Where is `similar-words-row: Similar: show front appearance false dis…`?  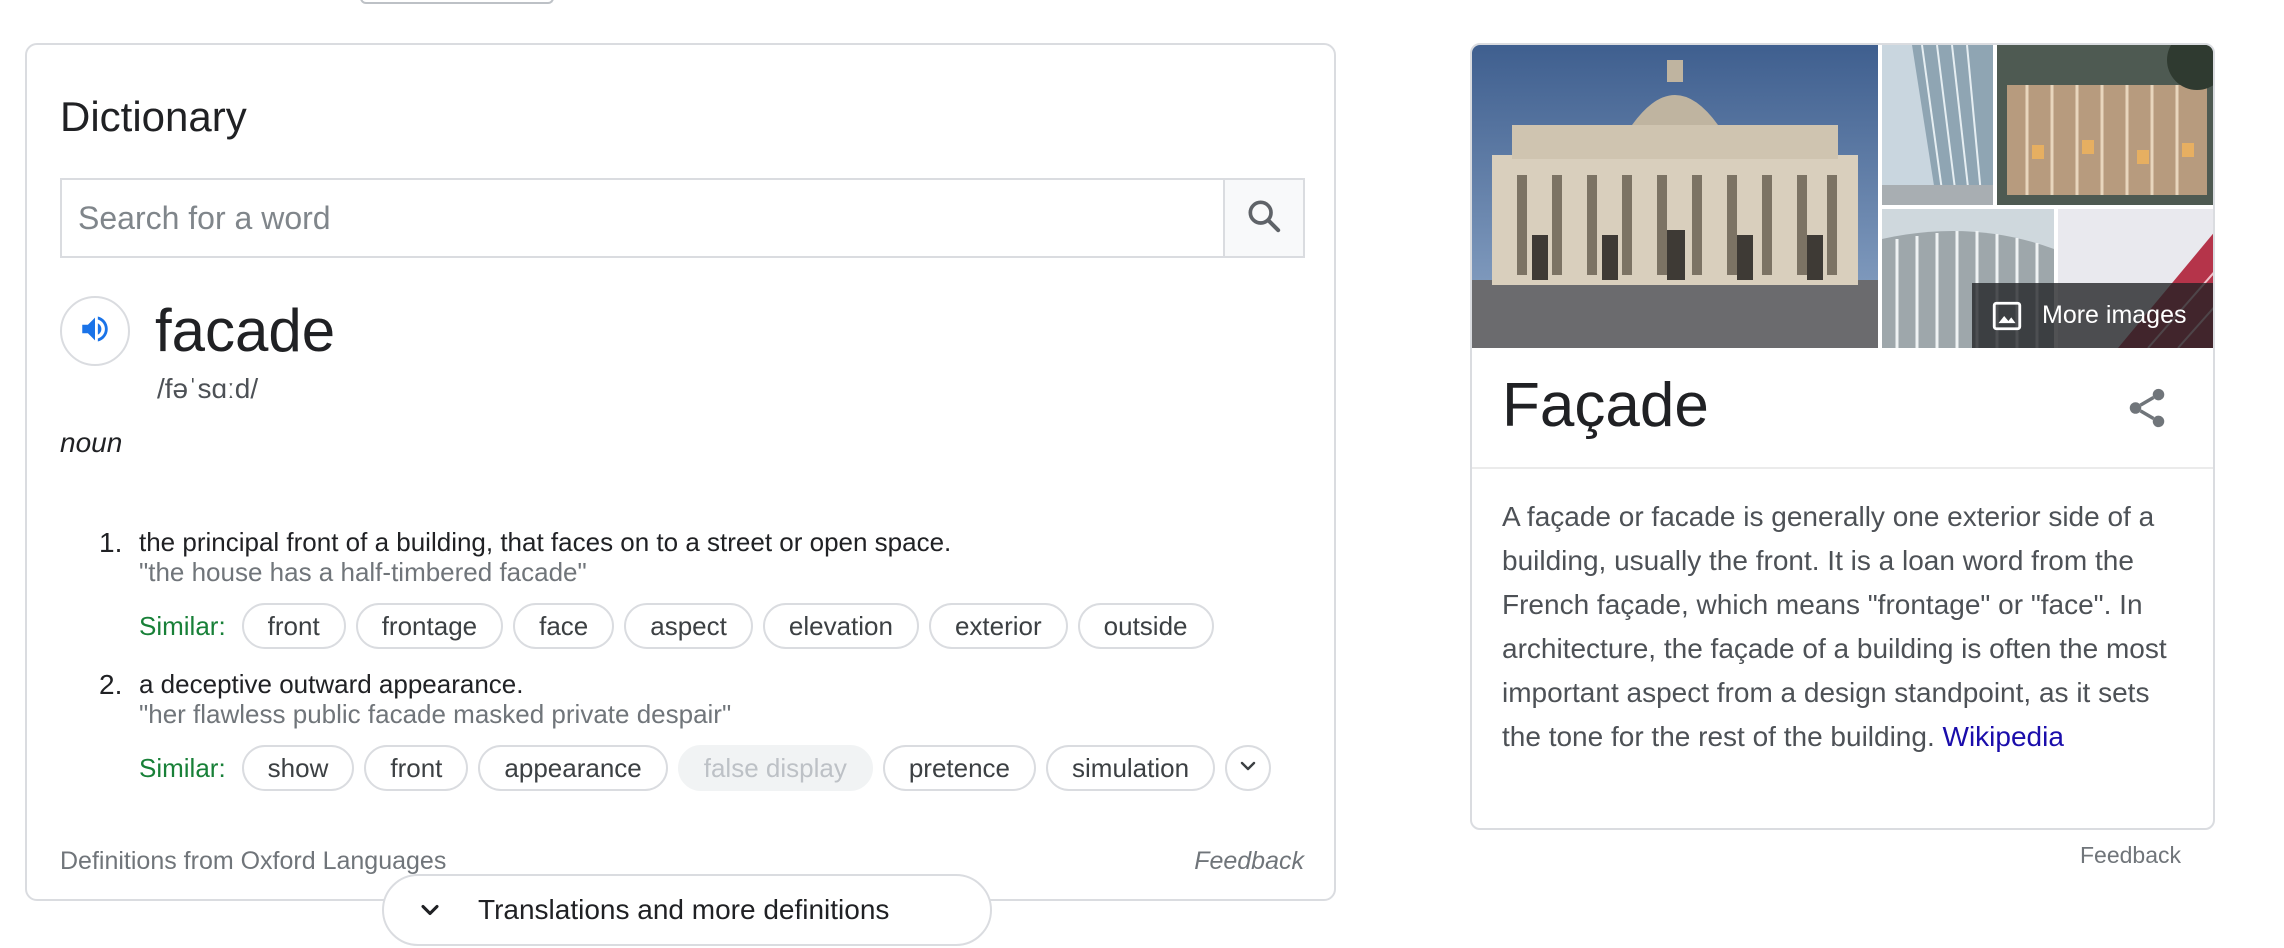 similar-words-row: Similar: show front appearance false dis… is located at coordinates (705, 768).